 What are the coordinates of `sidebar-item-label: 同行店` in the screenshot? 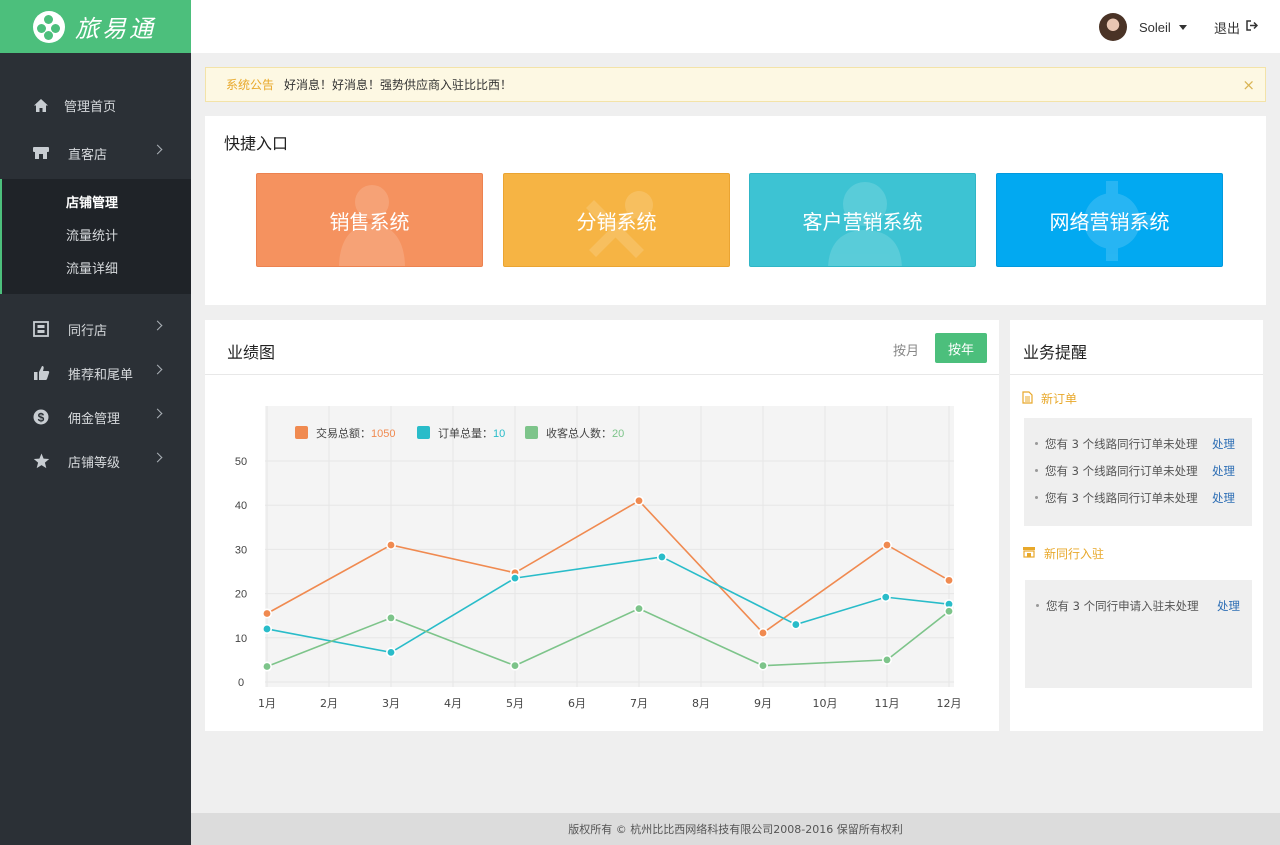 It's located at (88, 331).